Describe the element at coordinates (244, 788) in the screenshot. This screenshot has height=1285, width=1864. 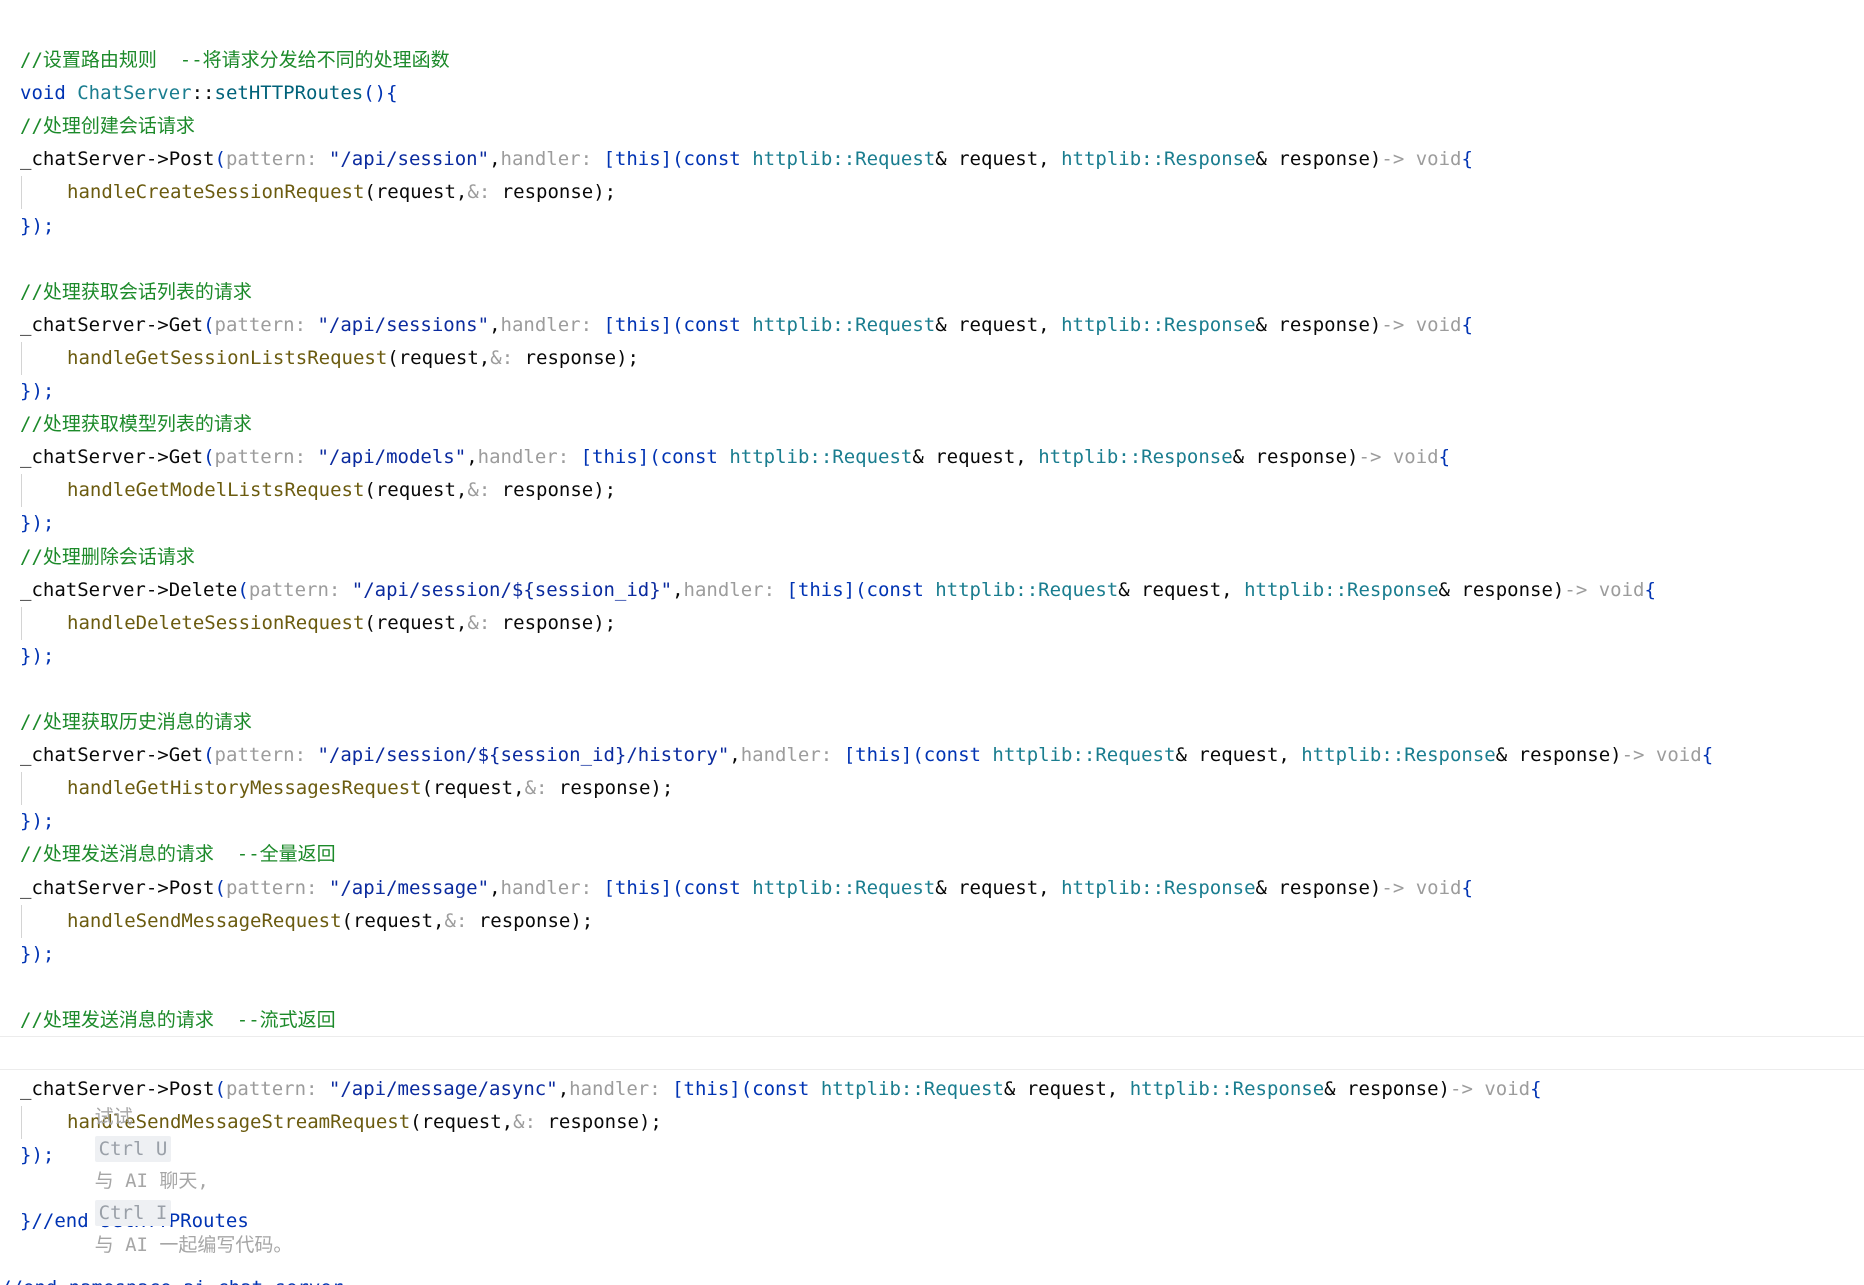
I see `handler-function-call: handleGetHistoryMessagesRequest` at that location.